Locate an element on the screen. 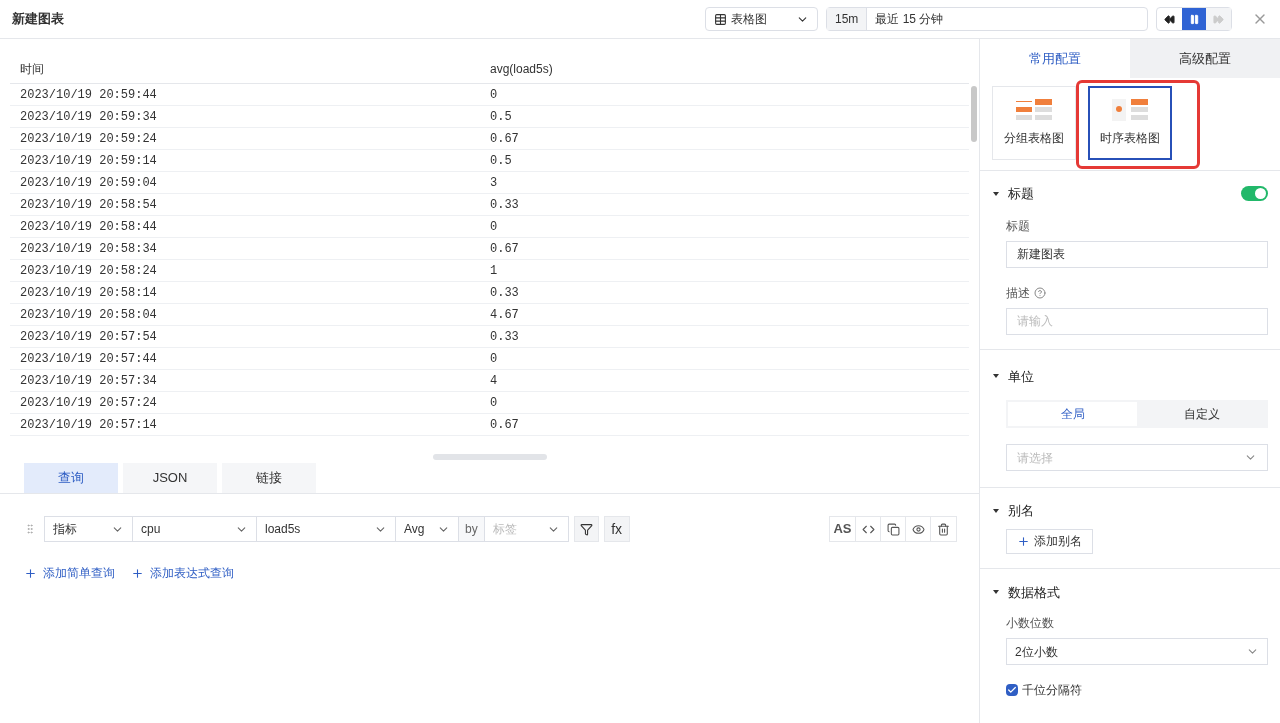 This screenshot has width=1280, height=723. field-label: 描述 is located at coordinates (1018, 293).